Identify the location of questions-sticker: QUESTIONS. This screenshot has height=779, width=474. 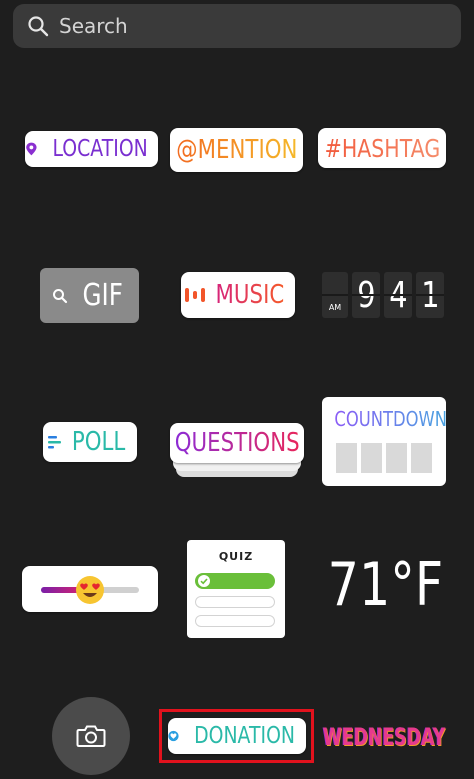
(237, 450).